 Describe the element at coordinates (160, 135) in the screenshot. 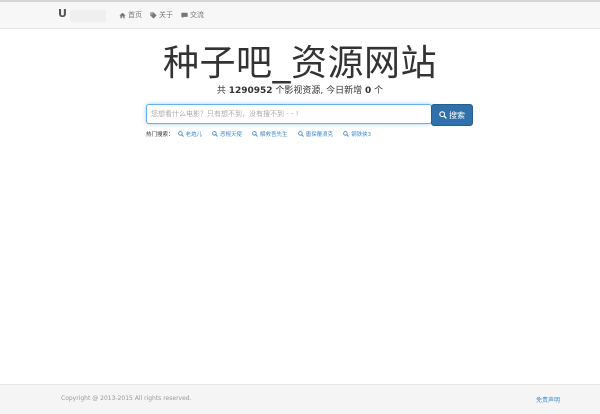

I see `hot-searches-label: 热门搜索：` at that location.